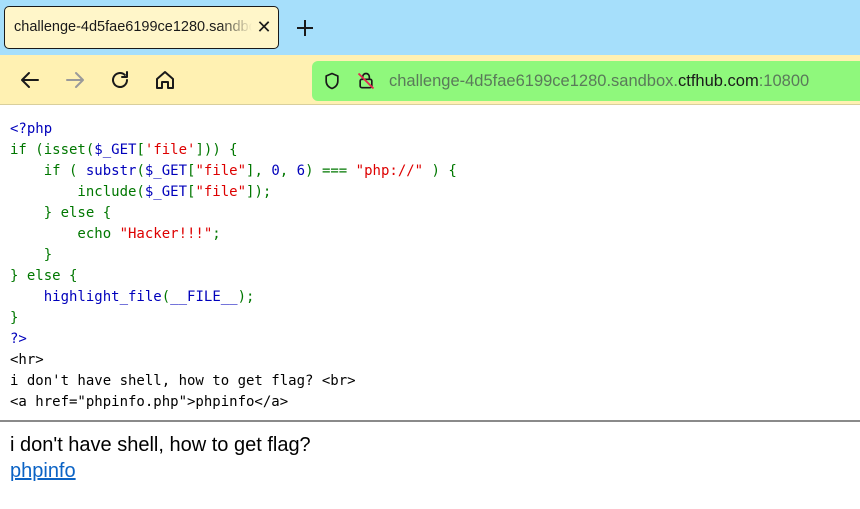 This screenshot has height=509, width=860. What do you see at coordinates (264, 27) in the screenshot?
I see `tab-close-icon: ✕` at bounding box center [264, 27].